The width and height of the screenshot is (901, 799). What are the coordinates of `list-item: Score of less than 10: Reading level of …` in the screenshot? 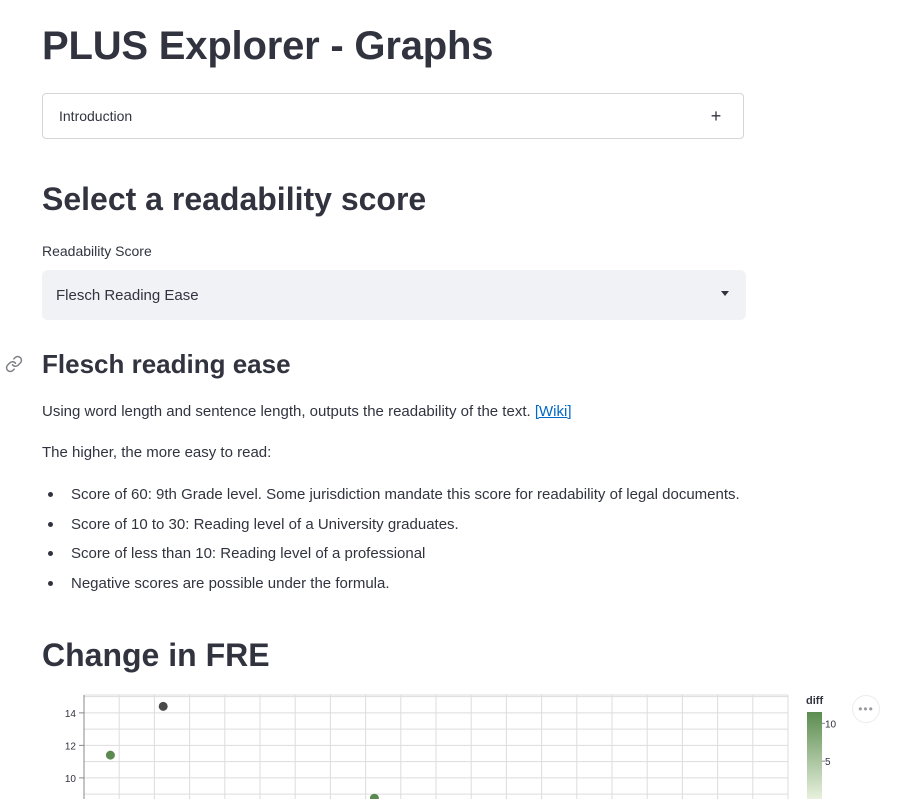 It's located at (391, 558).